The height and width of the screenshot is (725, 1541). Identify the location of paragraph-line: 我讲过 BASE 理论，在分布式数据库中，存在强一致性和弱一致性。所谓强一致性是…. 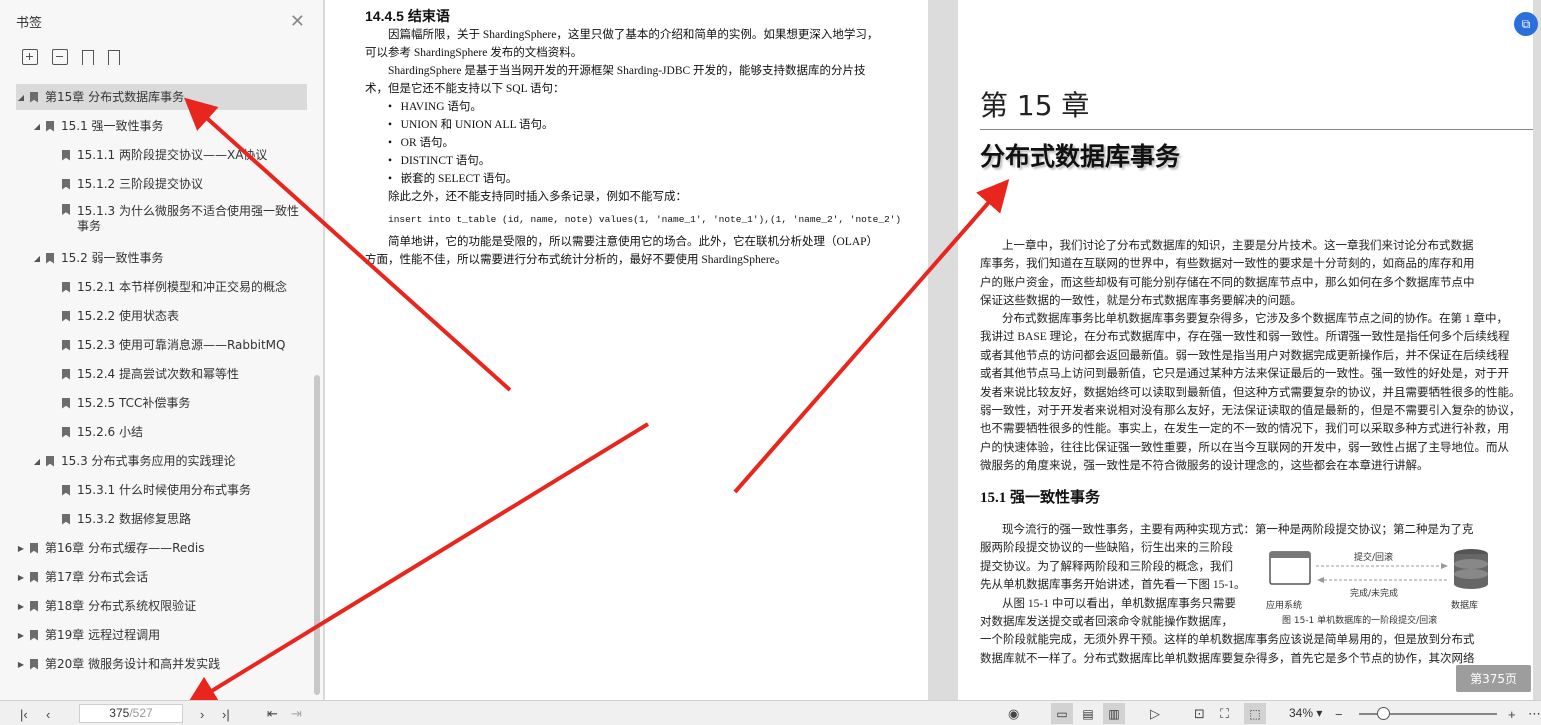
(1245, 337).